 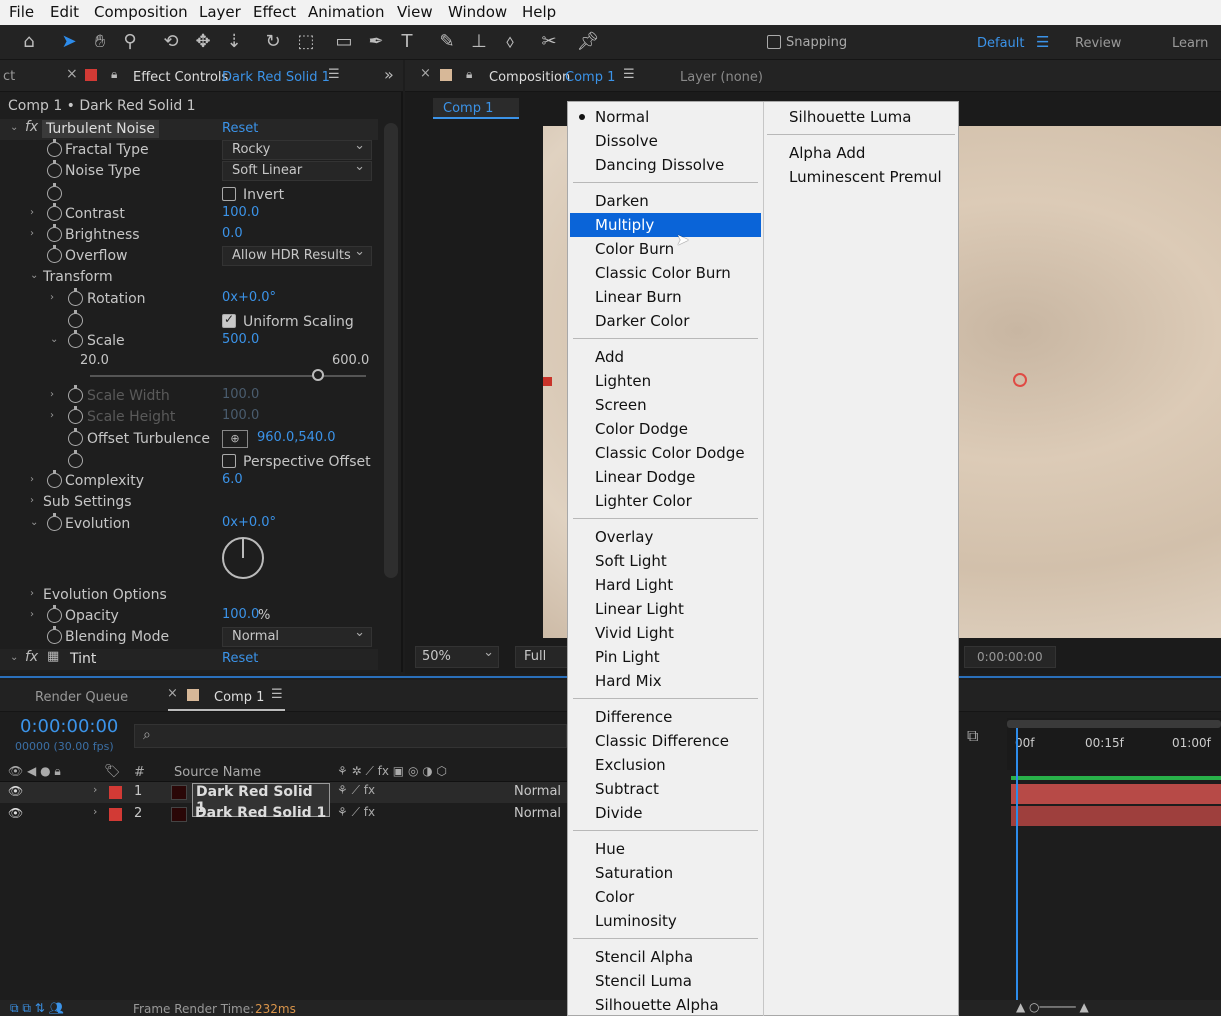 I want to click on opacity: › Opacity 100.0%, so click(x=189, y=616).